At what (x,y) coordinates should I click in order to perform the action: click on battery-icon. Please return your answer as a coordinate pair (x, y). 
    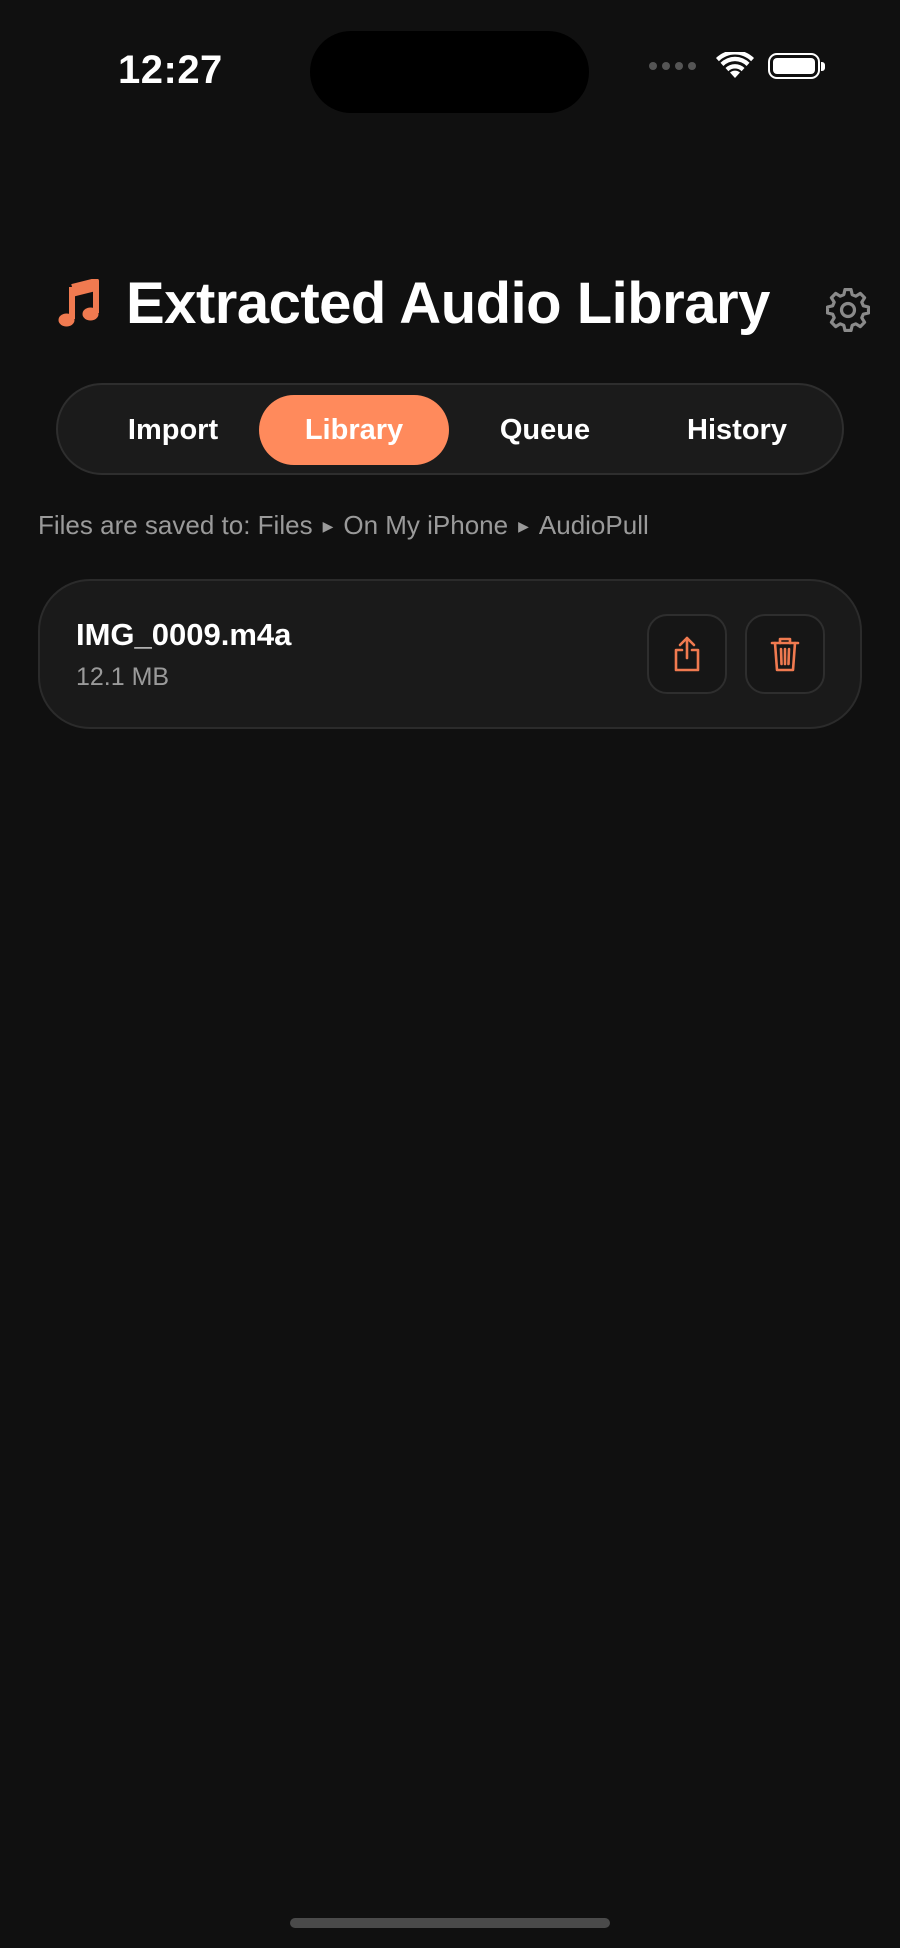
    Looking at the image, I should click on (796, 66).